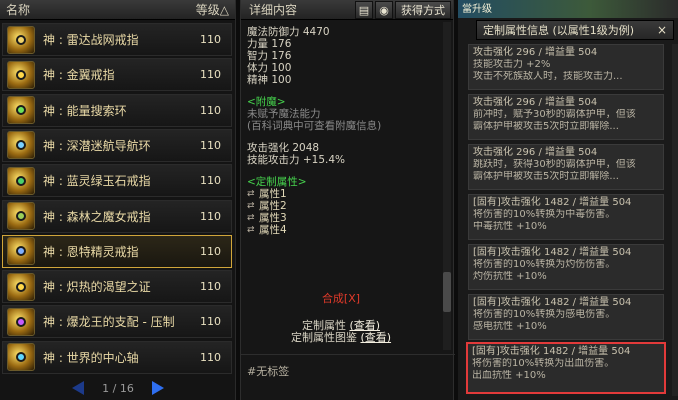 The width and height of the screenshot is (678, 400). I want to click on list-header: 名称 等级△, so click(117, 10).